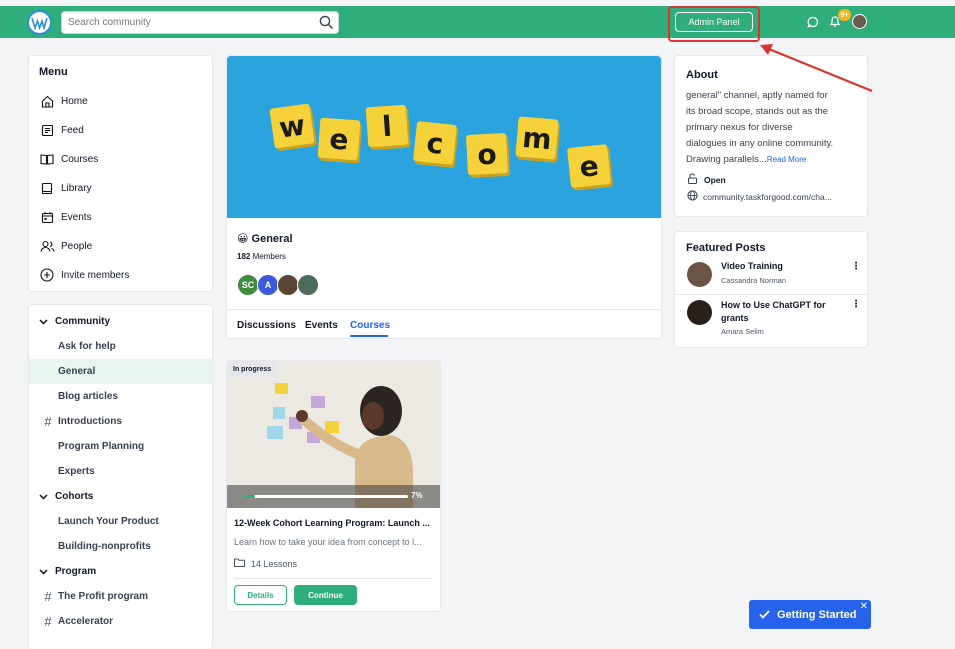 This screenshot has width=955, height=649. What do you see at coordinates (773, 311) in the screenshot?
I see `post-title: How to Use ChatGPT for grants` at bounding box center [773, 311].